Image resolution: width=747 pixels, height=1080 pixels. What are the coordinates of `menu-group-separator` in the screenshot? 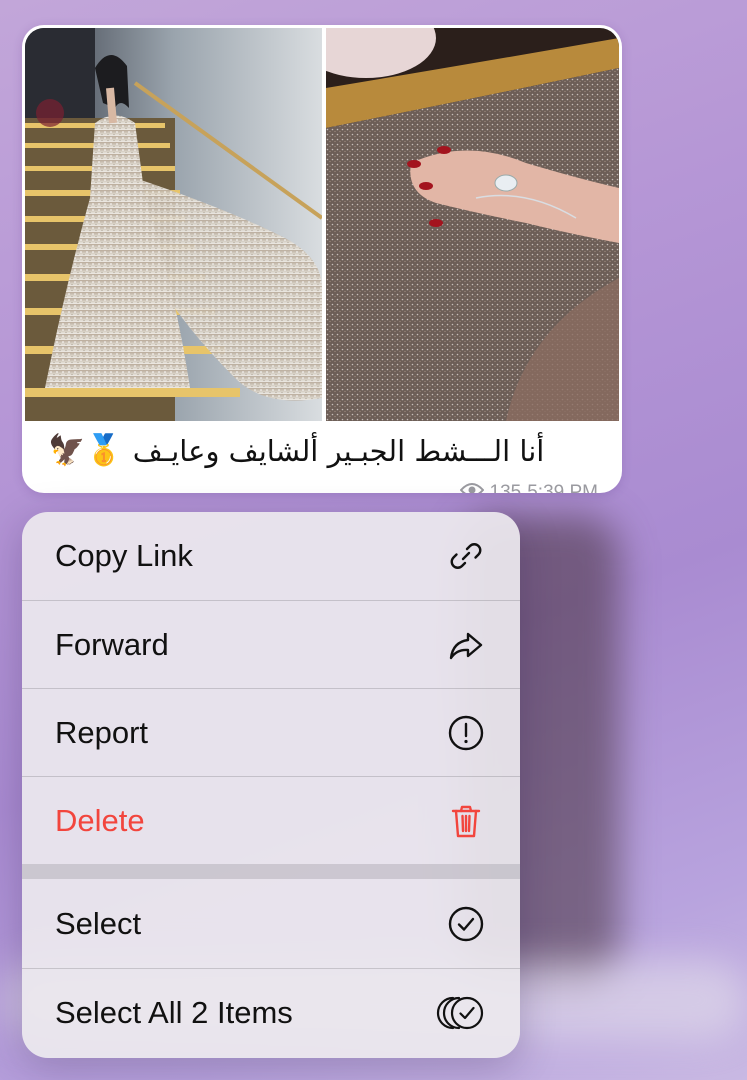 It's located at (271, 871).